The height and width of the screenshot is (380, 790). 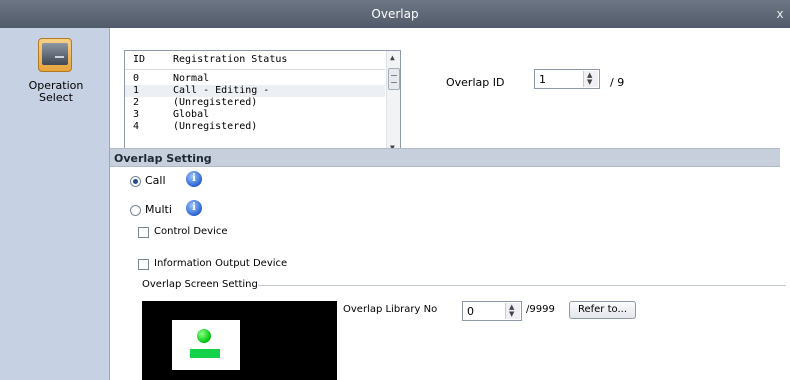 I want to click on sidebar: Operation Select, so click(x=55, y=204).